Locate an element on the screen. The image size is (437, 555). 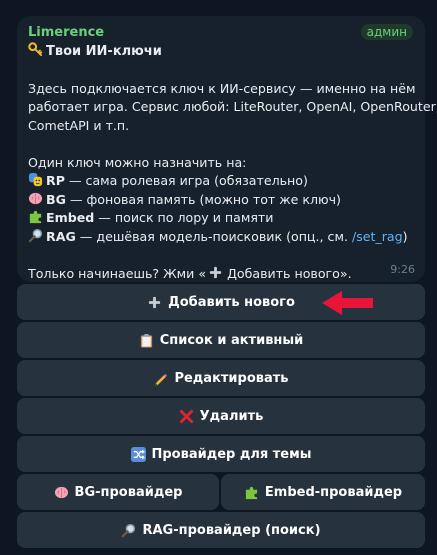
admin-badge: админ is located at coordinates (386, 32).